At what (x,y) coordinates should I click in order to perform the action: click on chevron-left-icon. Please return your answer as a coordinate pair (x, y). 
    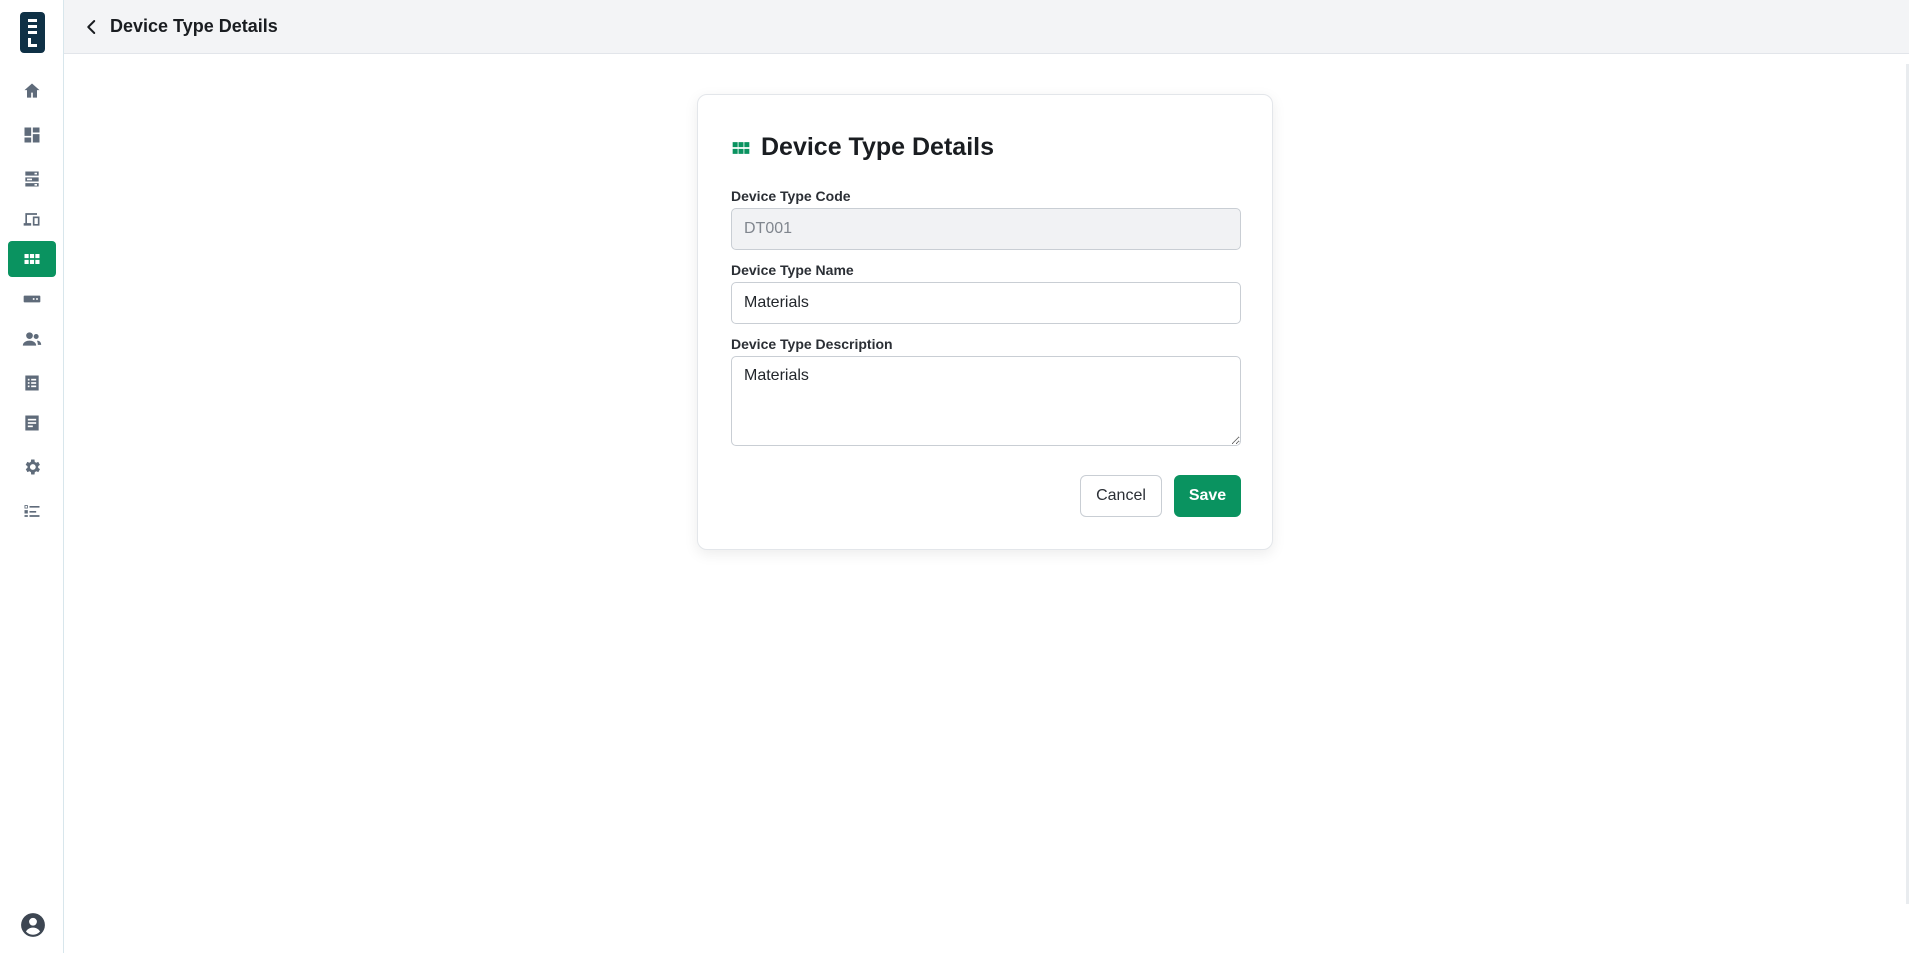
    Looking at the image, I should click on (91, 26).